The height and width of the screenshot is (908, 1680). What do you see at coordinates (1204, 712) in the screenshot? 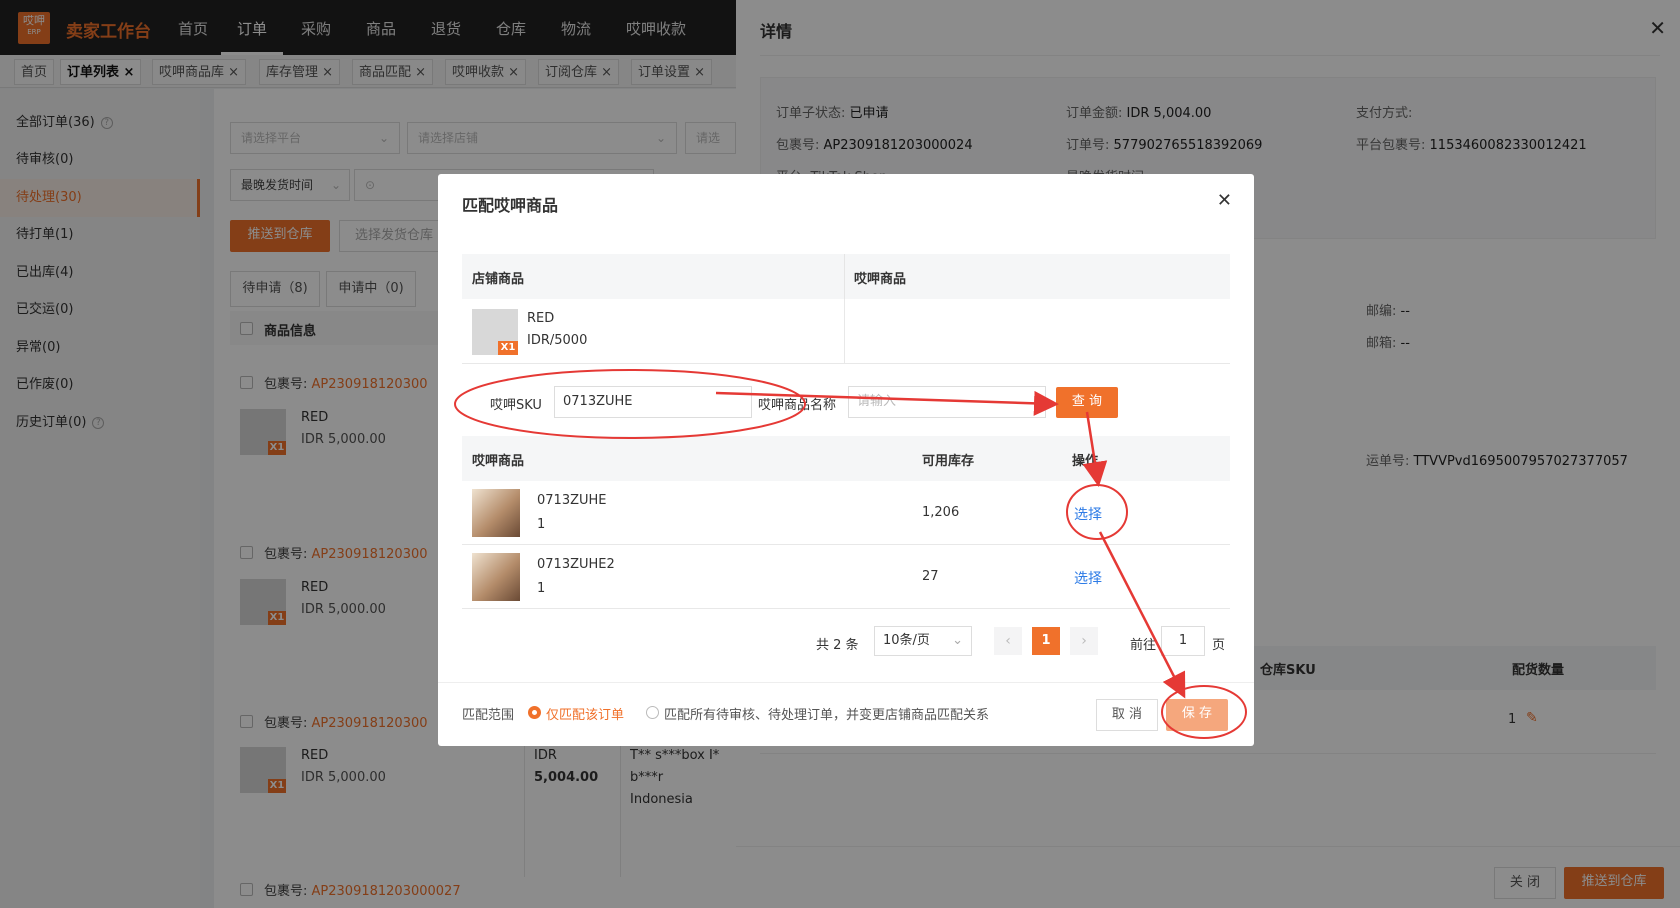
I see `annotation-ellipse-save` at bounding box center [1204, 712].